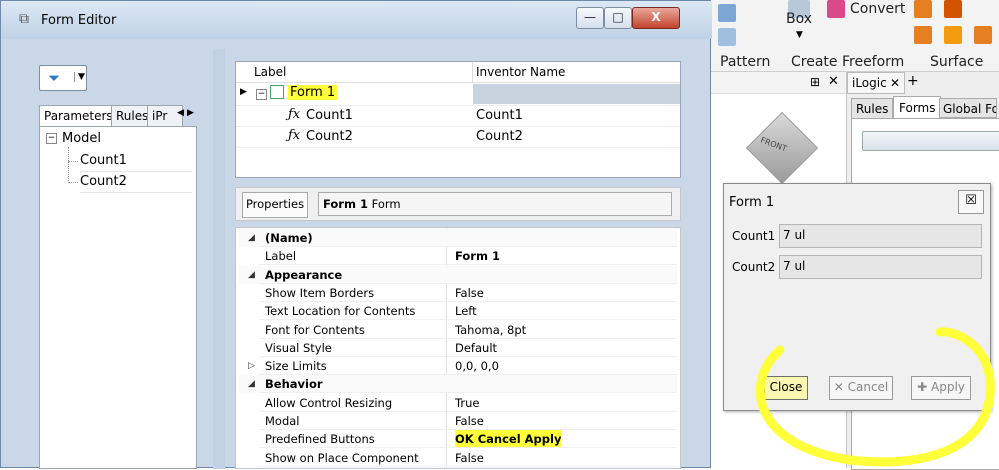 Image resolution: width=999 pixels, height=470 pixels. I want to click on ilogic-tab-global-forms: Global Form, so click(968, 108).